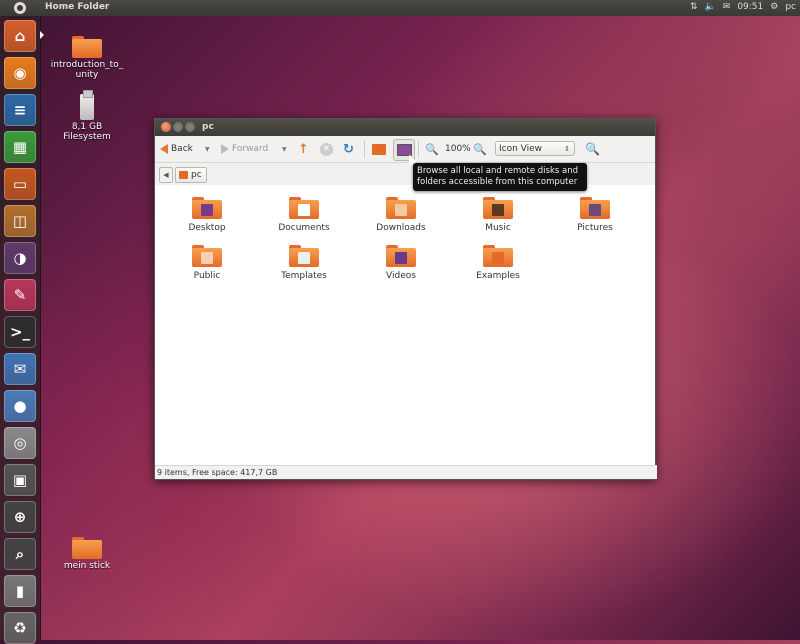  What do you see at coordinates (225, 149) in the screenshot?
I see `forward-arrow-icon` at bounding box center [225, 149].